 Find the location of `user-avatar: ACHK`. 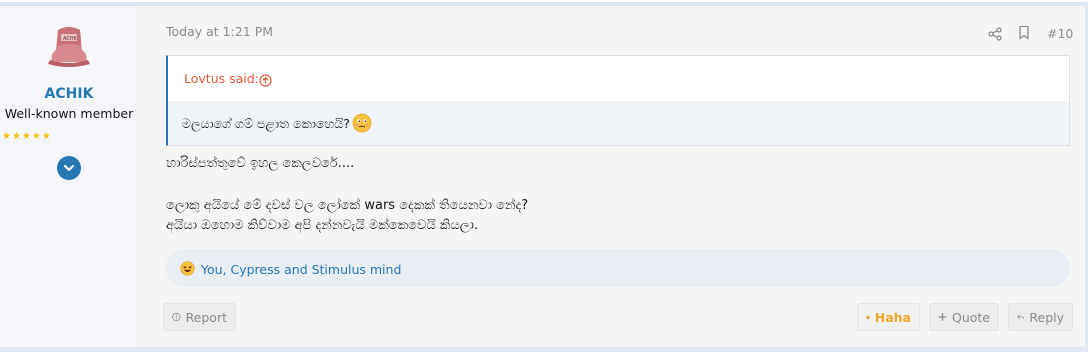

user-avatar: ACHK is located at coordinates (69, 45).